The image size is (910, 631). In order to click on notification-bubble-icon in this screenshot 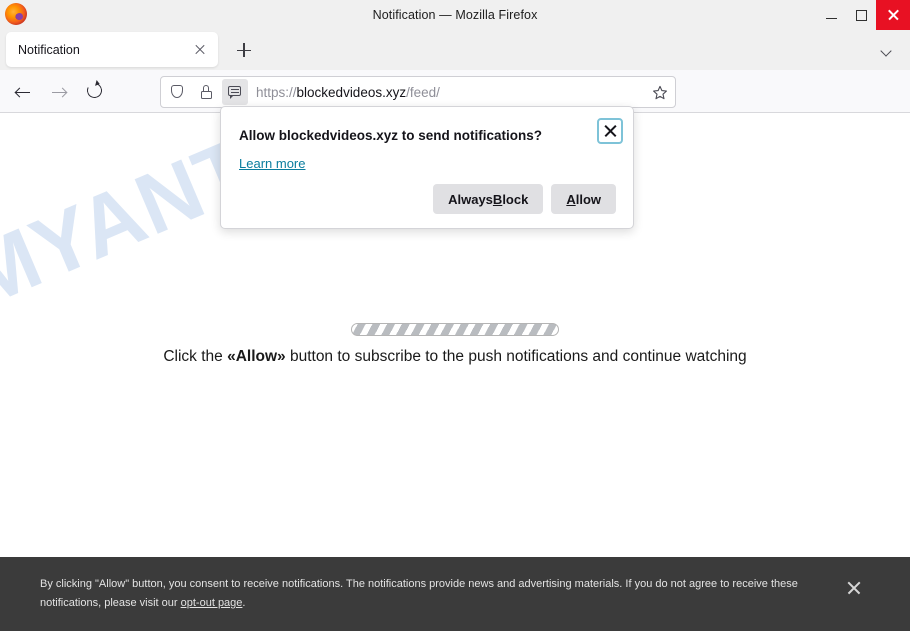, I will do `click(234, 92)`.